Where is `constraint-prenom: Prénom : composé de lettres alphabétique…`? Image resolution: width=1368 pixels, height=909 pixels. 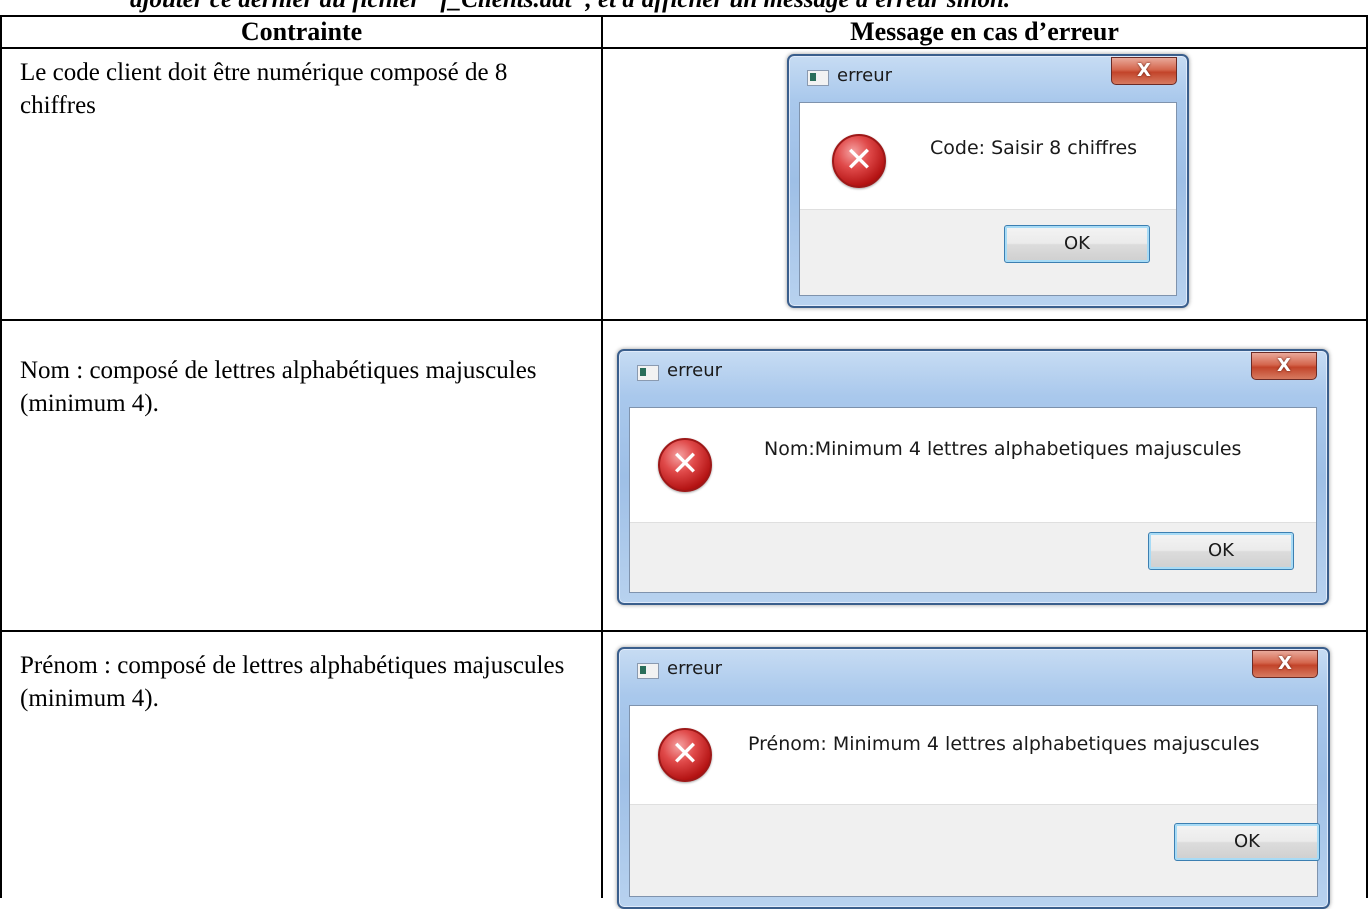 constraint-prenom: Prénom : composé de lettres alphabétique… is located at coordinates (292, 682).